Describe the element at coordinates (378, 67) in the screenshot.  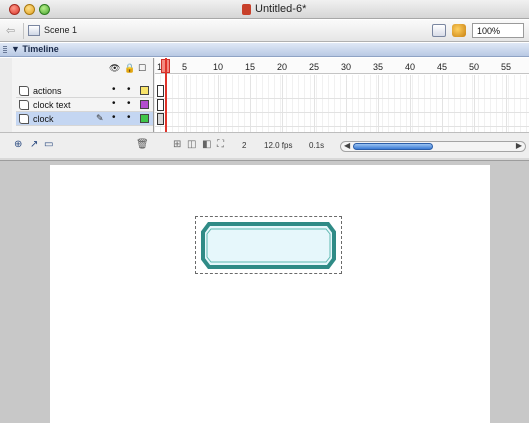
I see `frame-number: 35` at that location.